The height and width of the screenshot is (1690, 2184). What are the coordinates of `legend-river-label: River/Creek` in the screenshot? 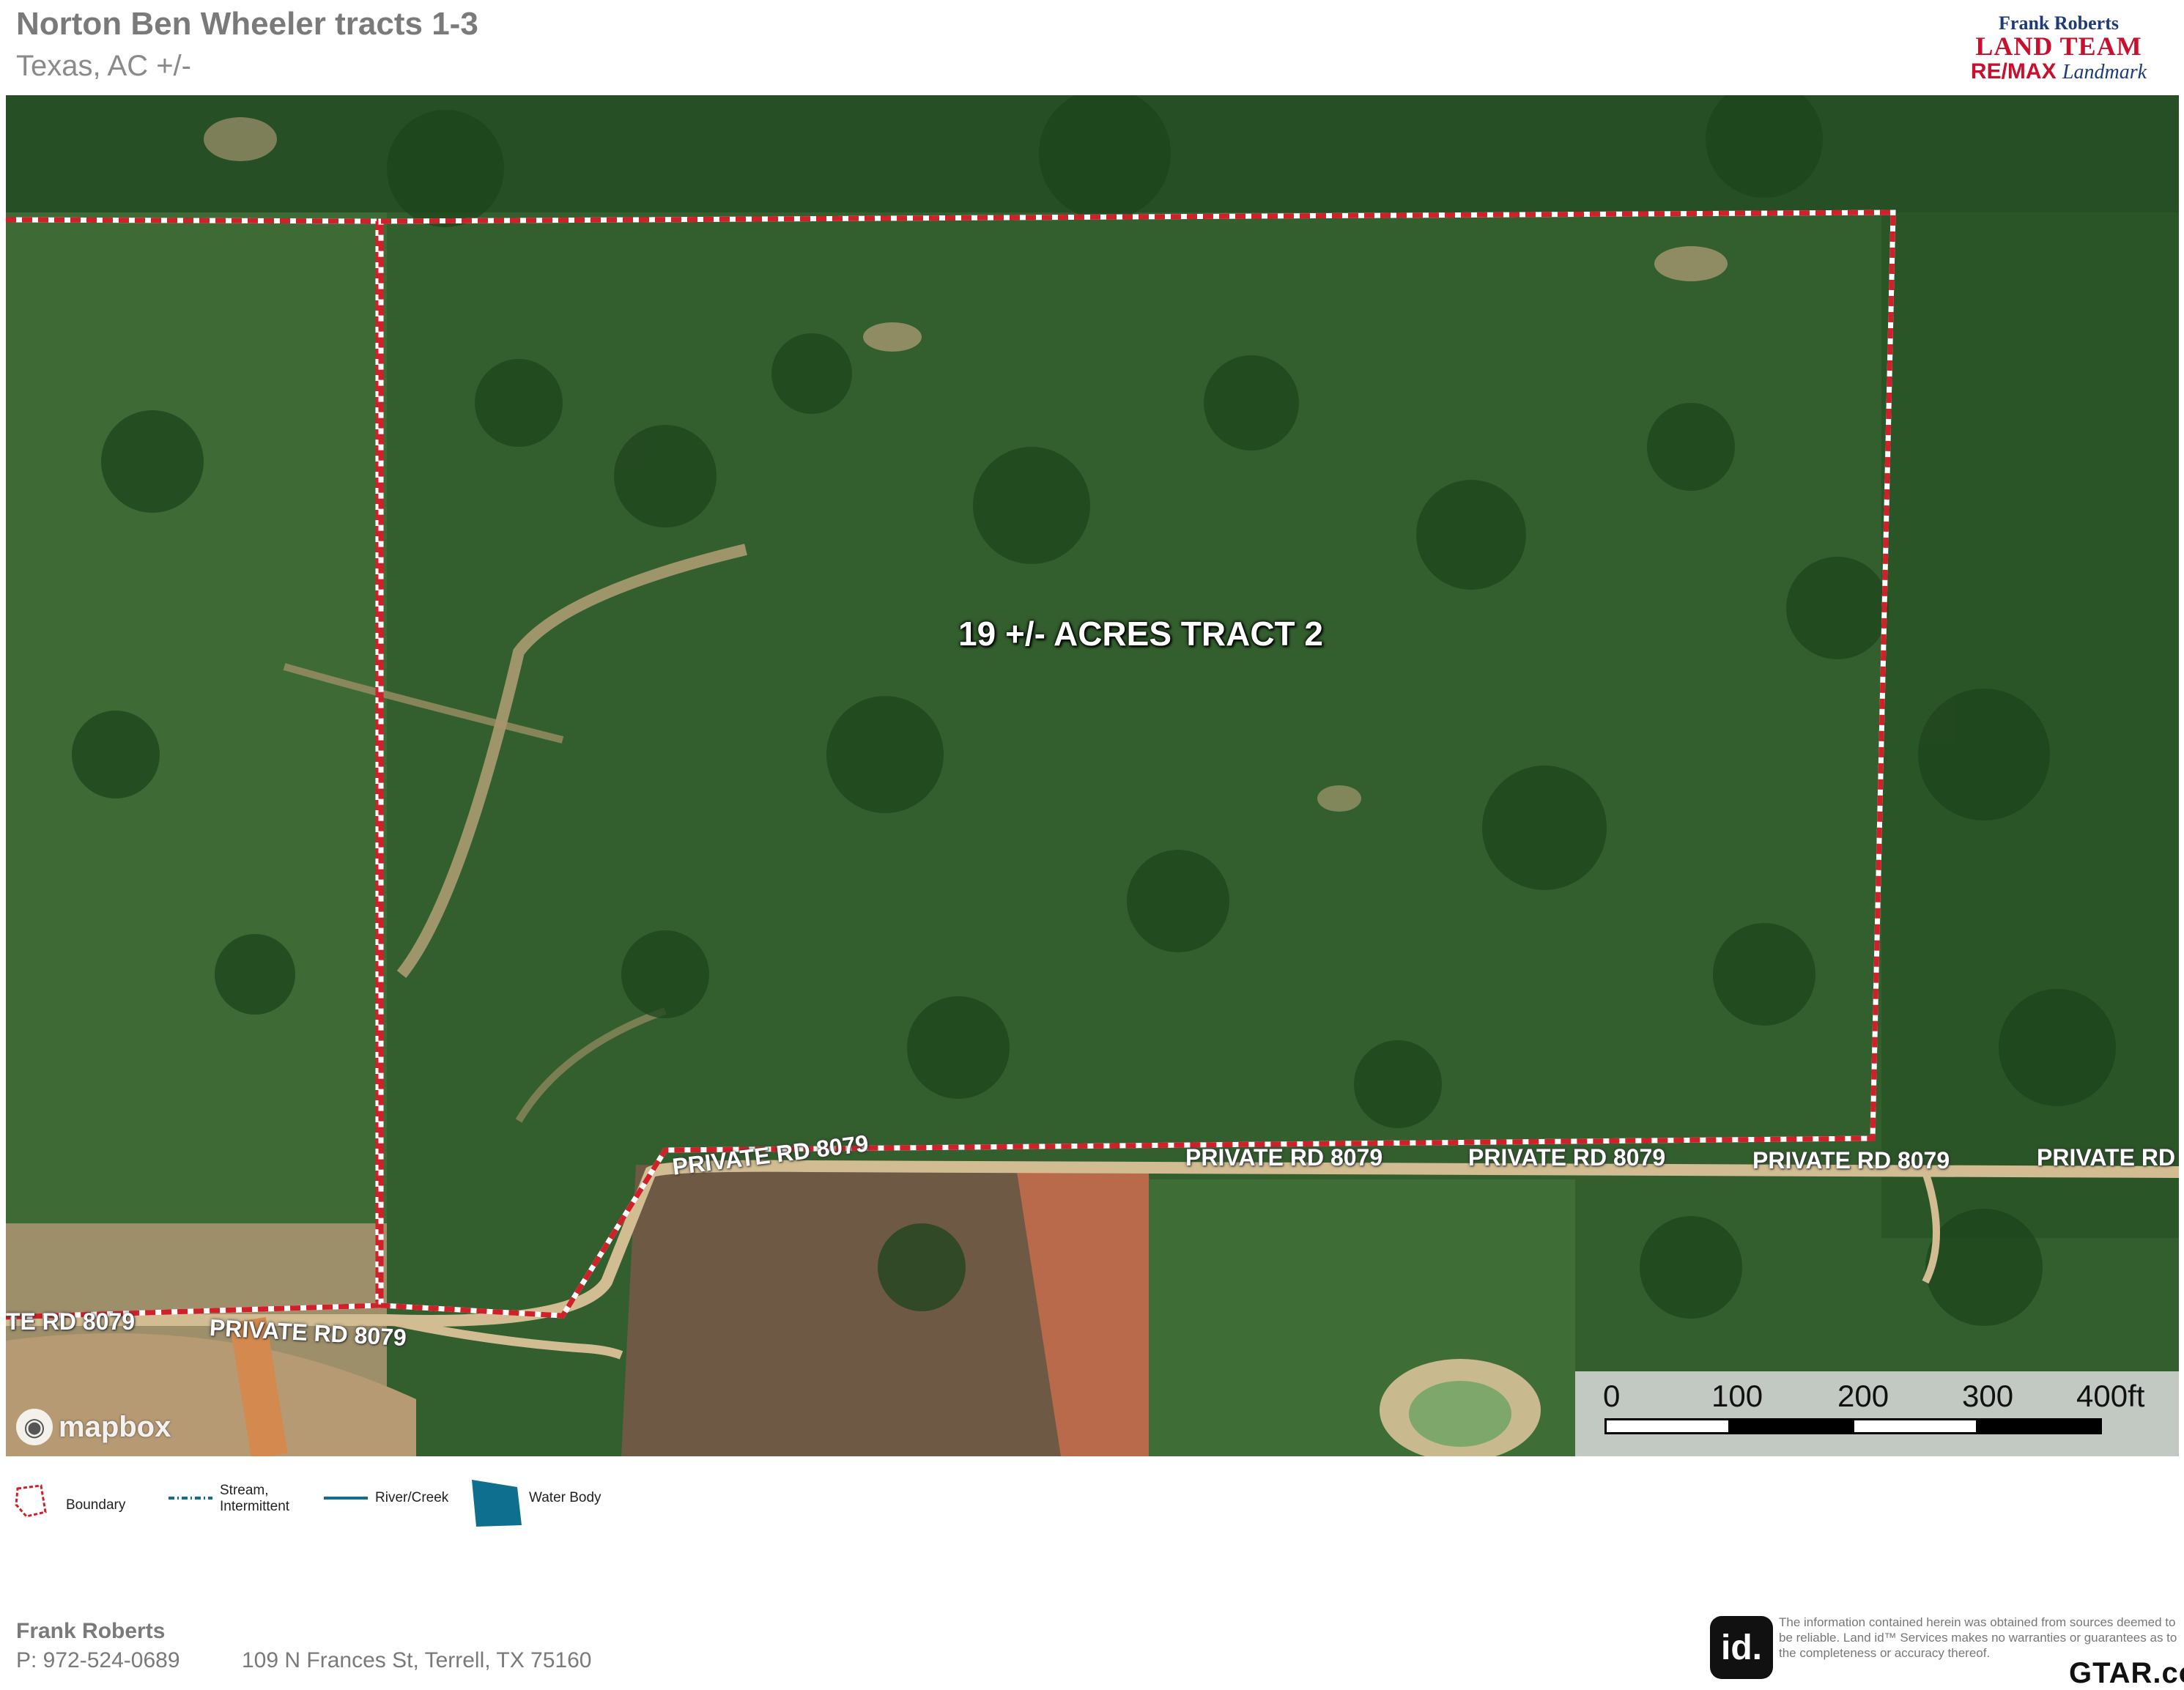 It's located at (412, 1497).